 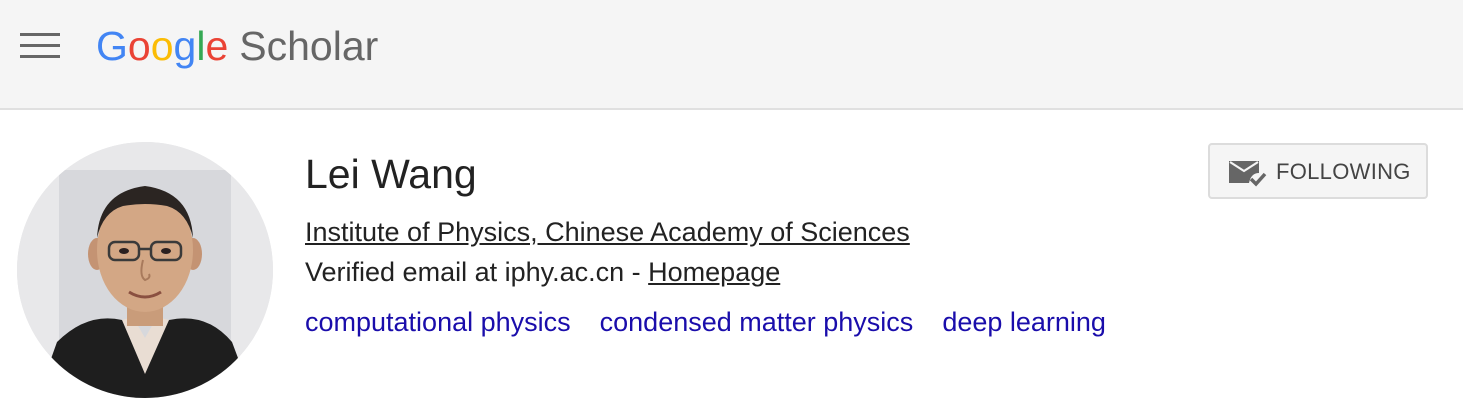 What do you see at coordinates (1024, 322) in the screenshot?
I see `interest-link: deep learning` at bounding box center [1024, 322].